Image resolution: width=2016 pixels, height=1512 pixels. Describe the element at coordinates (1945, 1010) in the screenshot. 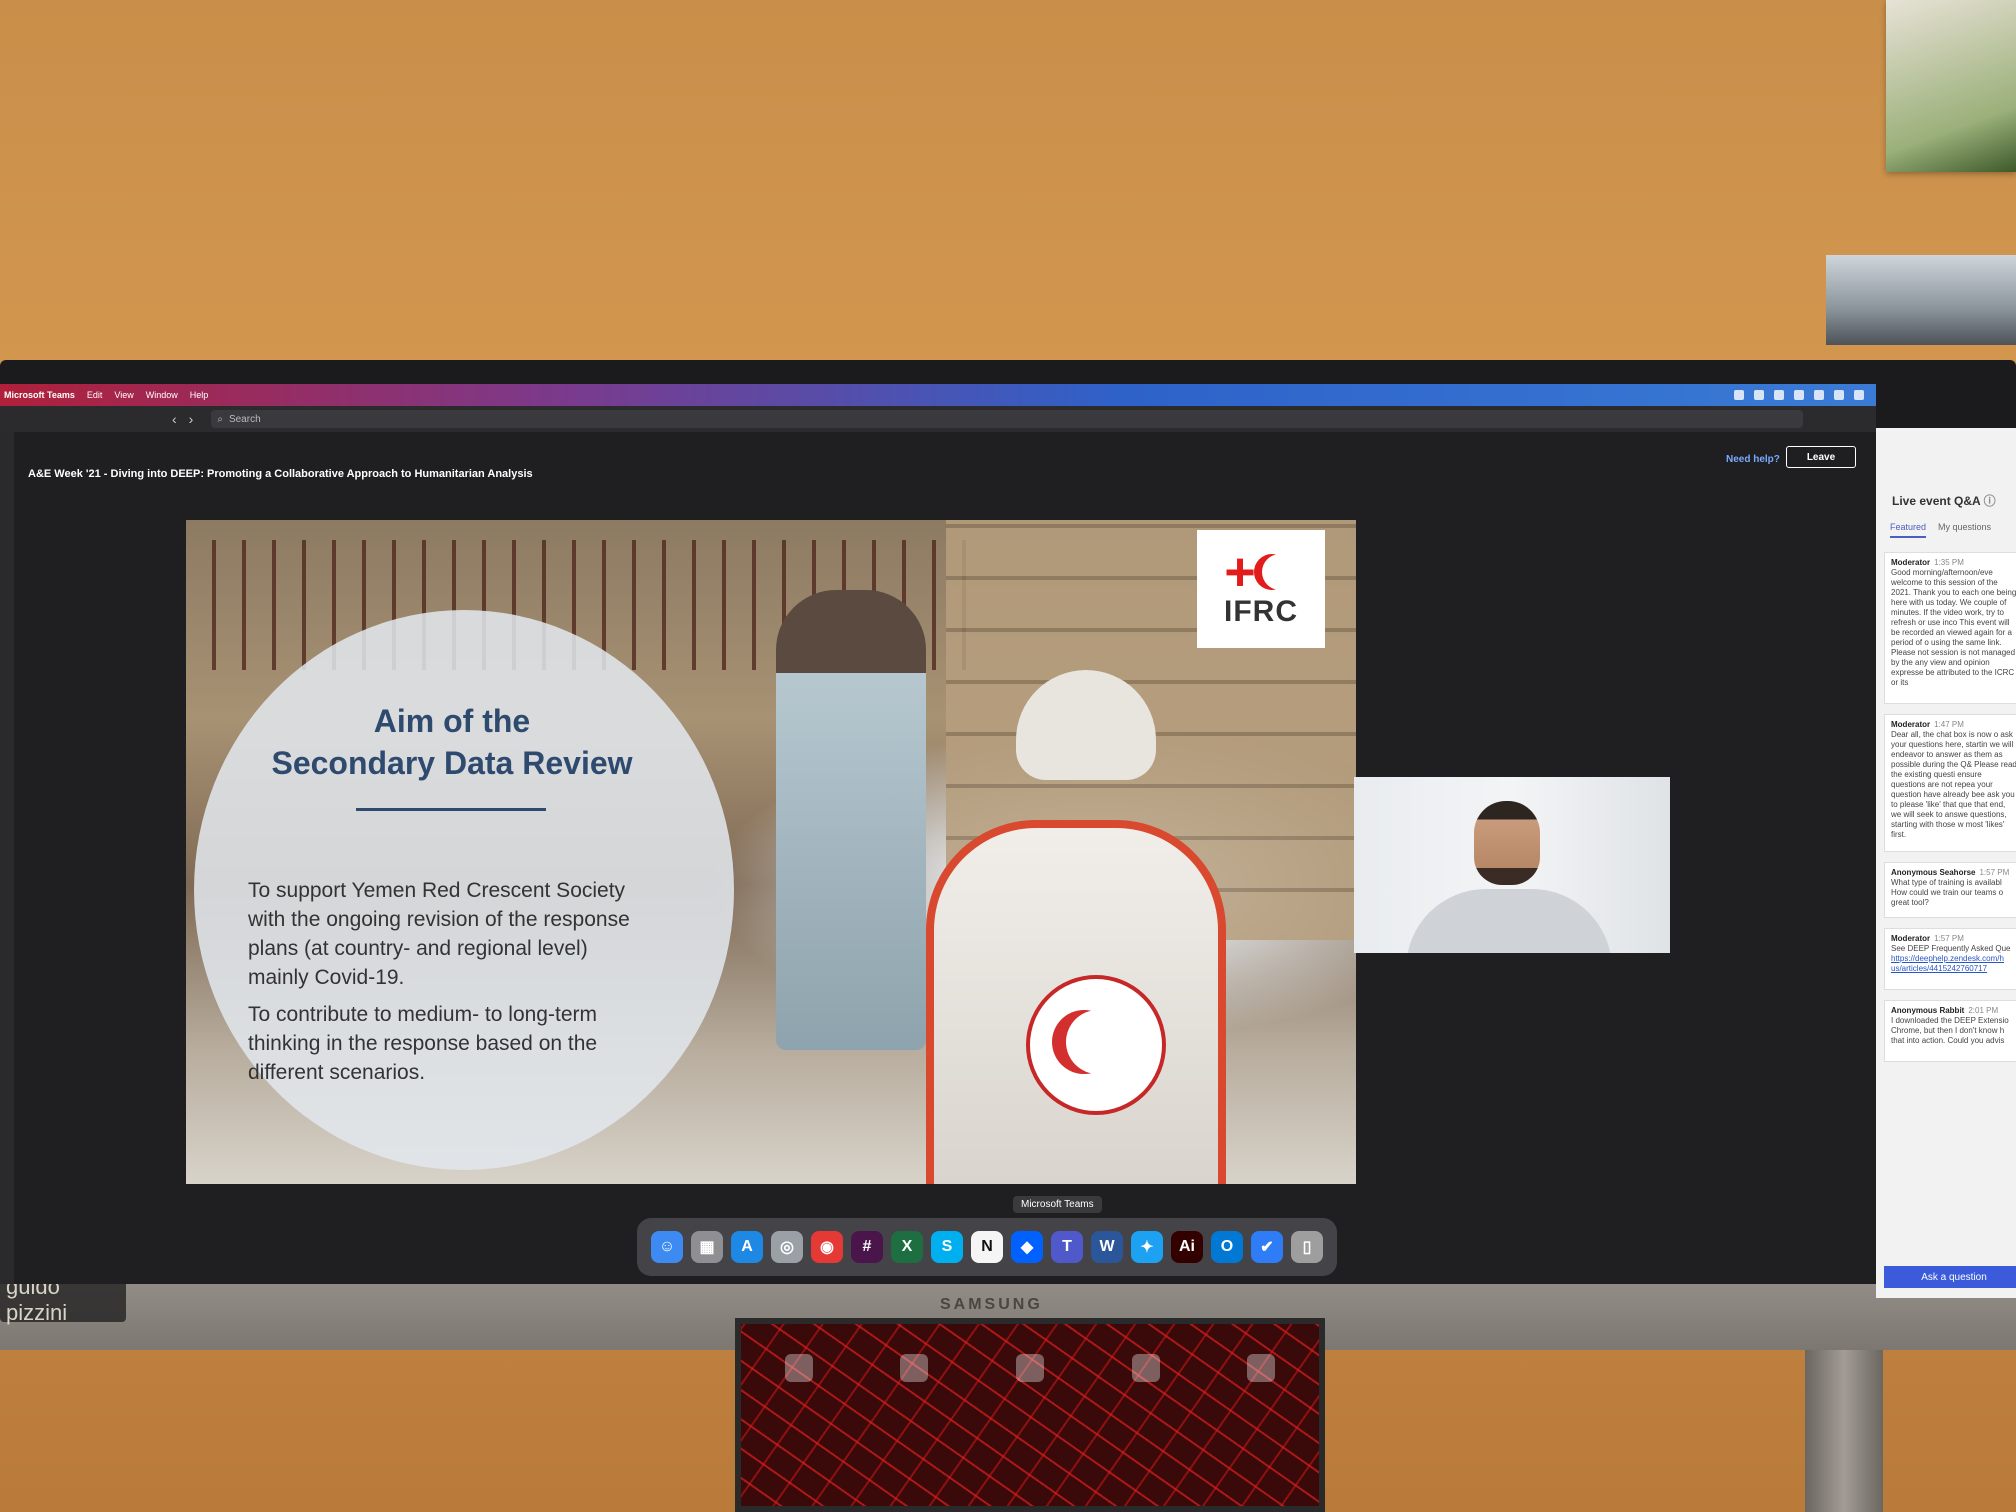

I see `qa-author: Anonymous Rabbit 2:01 PM` at that location.